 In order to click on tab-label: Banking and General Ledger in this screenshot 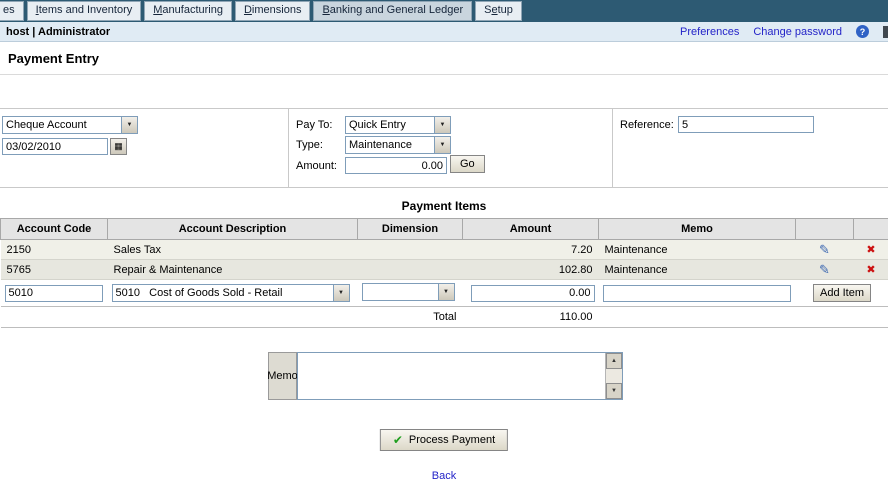, I will do `click(393, 10)`.